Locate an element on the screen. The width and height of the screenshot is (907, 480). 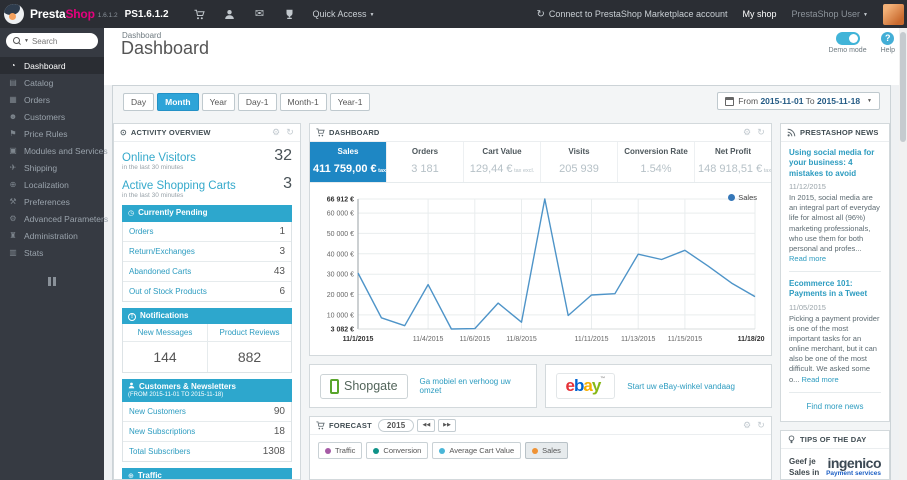
table-row: Total Subscribers 1308 is located at coordinates (207, 451).